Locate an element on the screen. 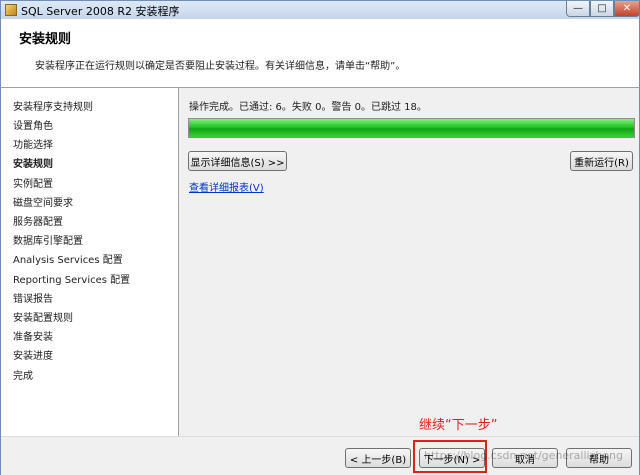  view-report-link: 查看详细报表(V) is located at coordinates (226, 186).